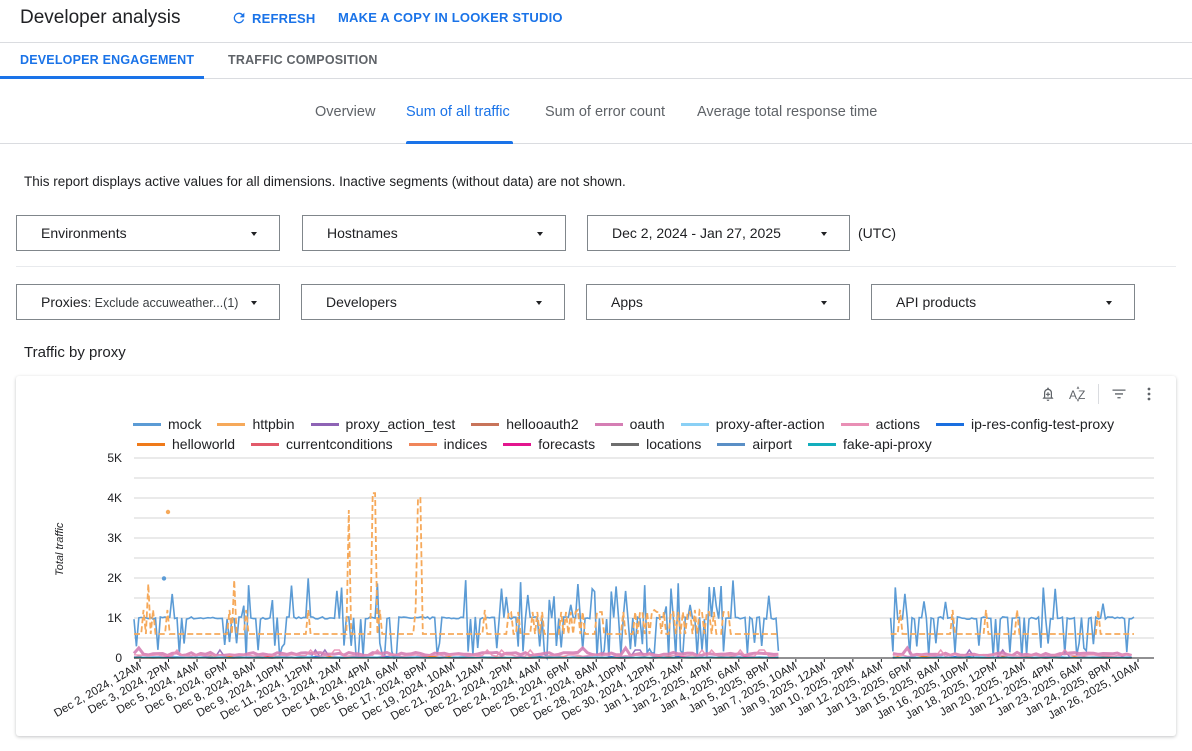 The image size is (1192, 751). What do you see at coordinates (1003, 302) in the screenshot?
I see `api-products-dropdown: API products` at bounding box center [1003, 302].